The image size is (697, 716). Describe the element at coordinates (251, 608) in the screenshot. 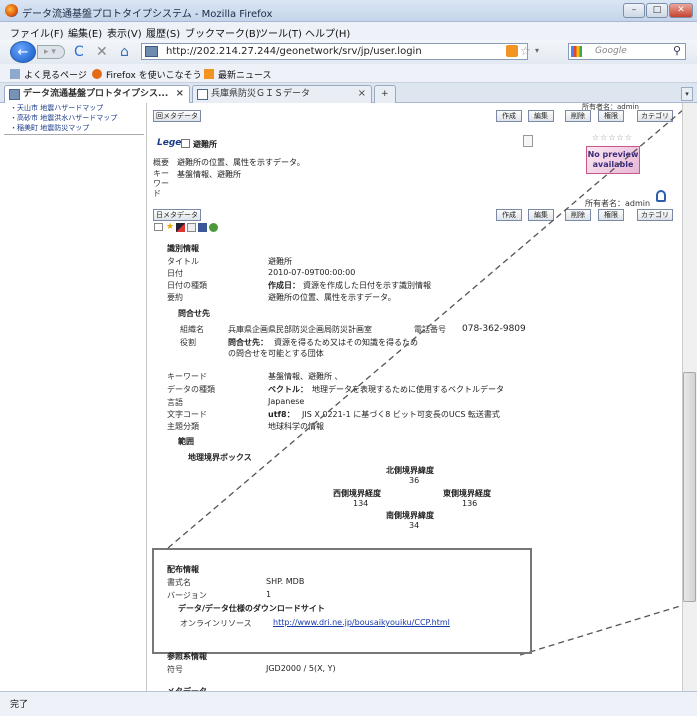

I see `download-heading: データ/データ仕様のダウンロードサイト` at that location.